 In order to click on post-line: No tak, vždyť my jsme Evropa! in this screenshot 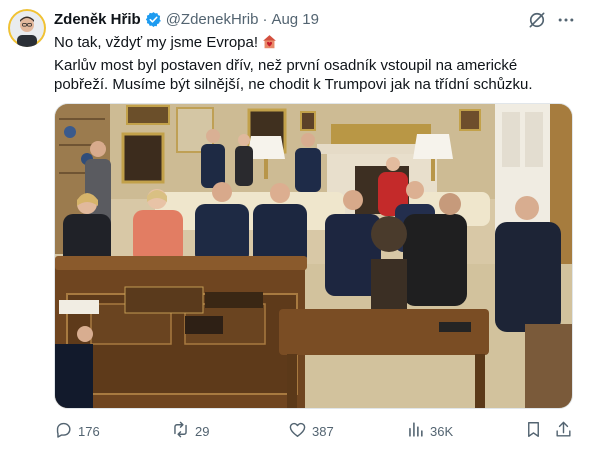, I will do `click(314, 44)`.